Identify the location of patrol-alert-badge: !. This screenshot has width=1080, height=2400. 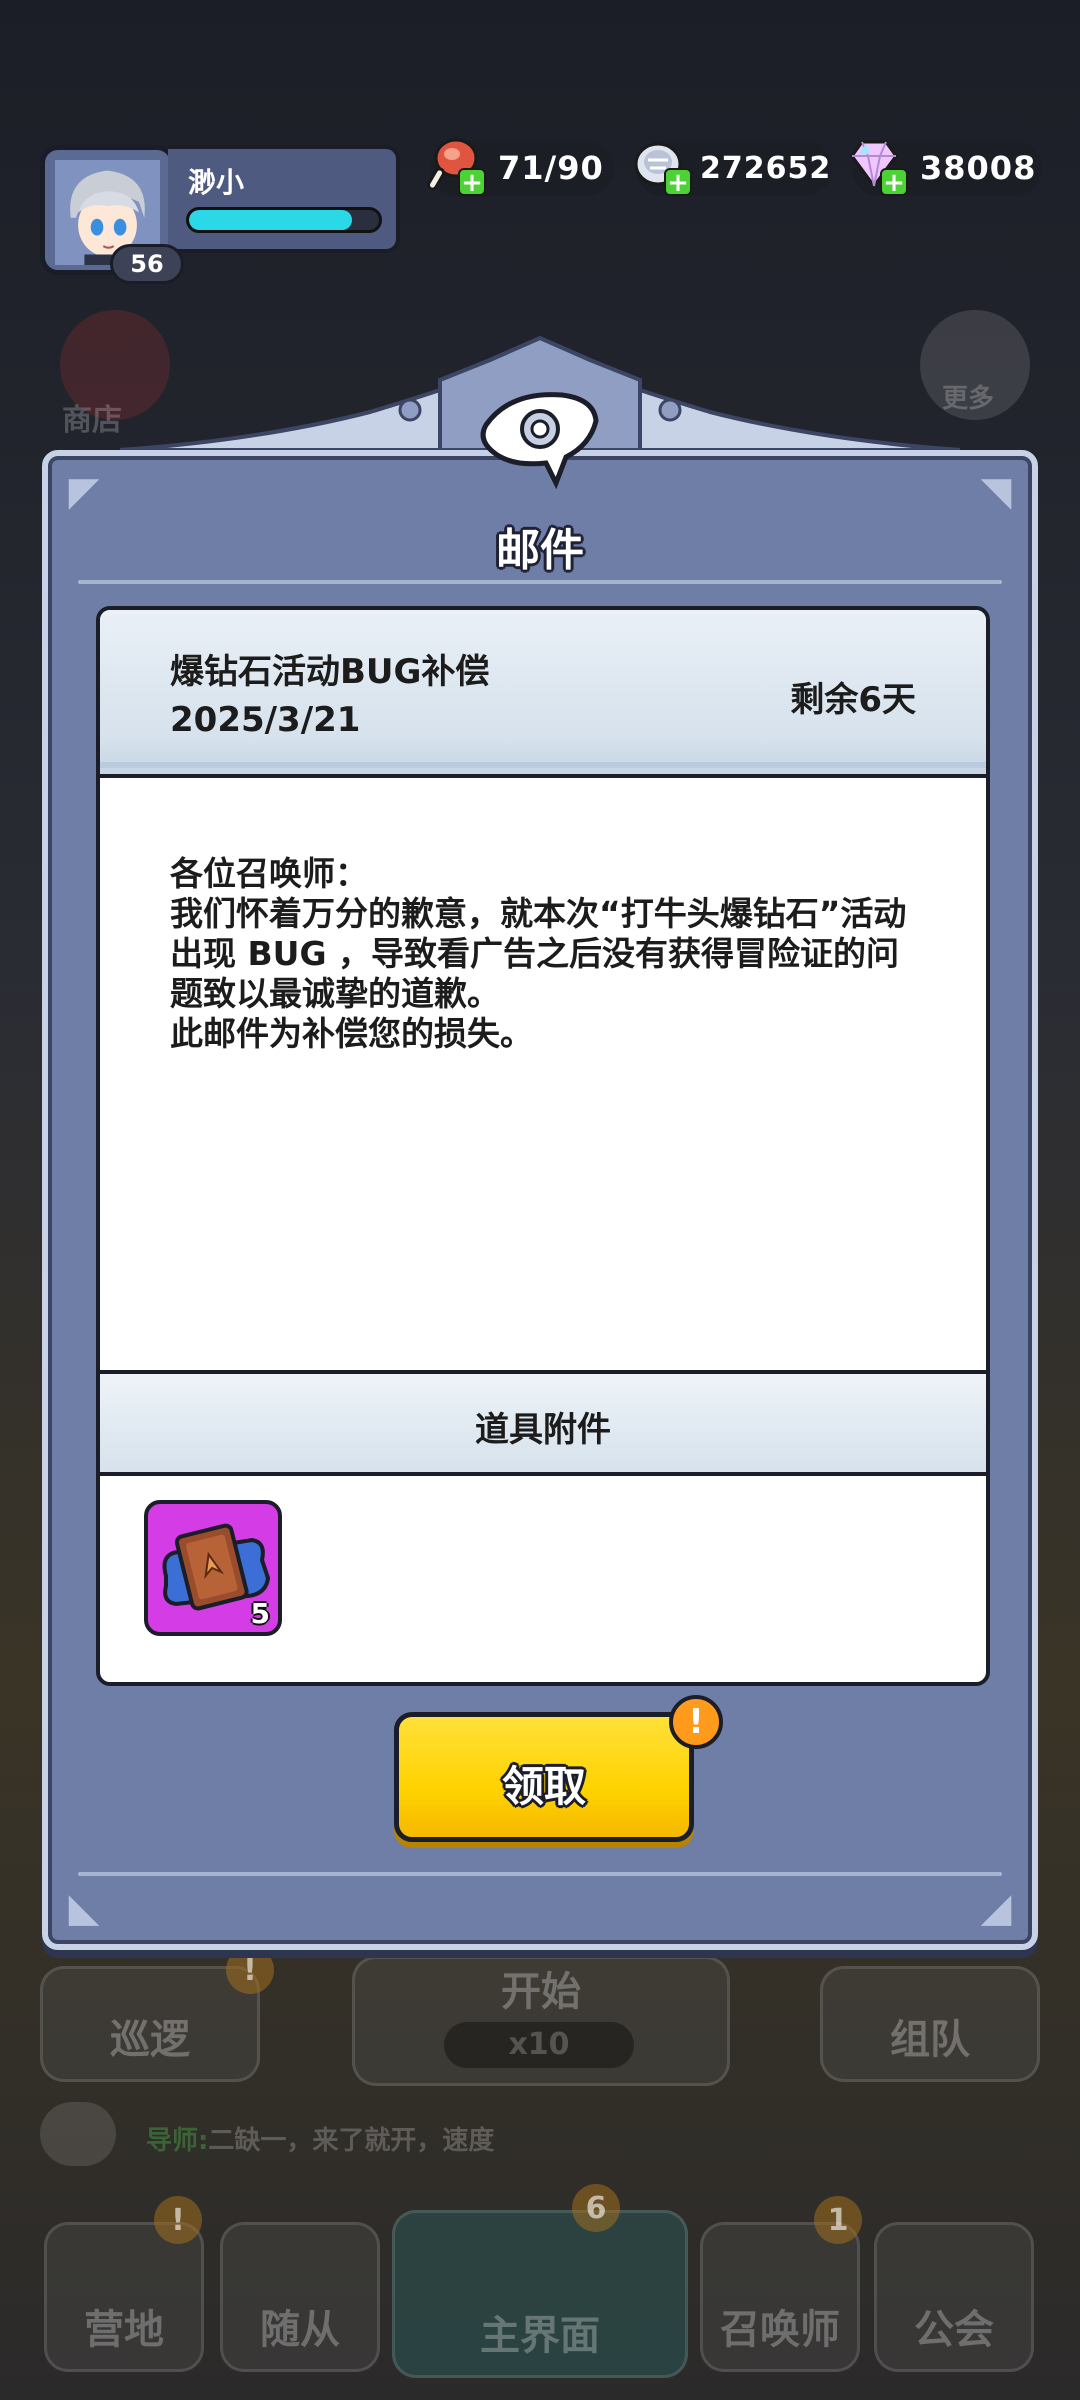
(250, 1970).